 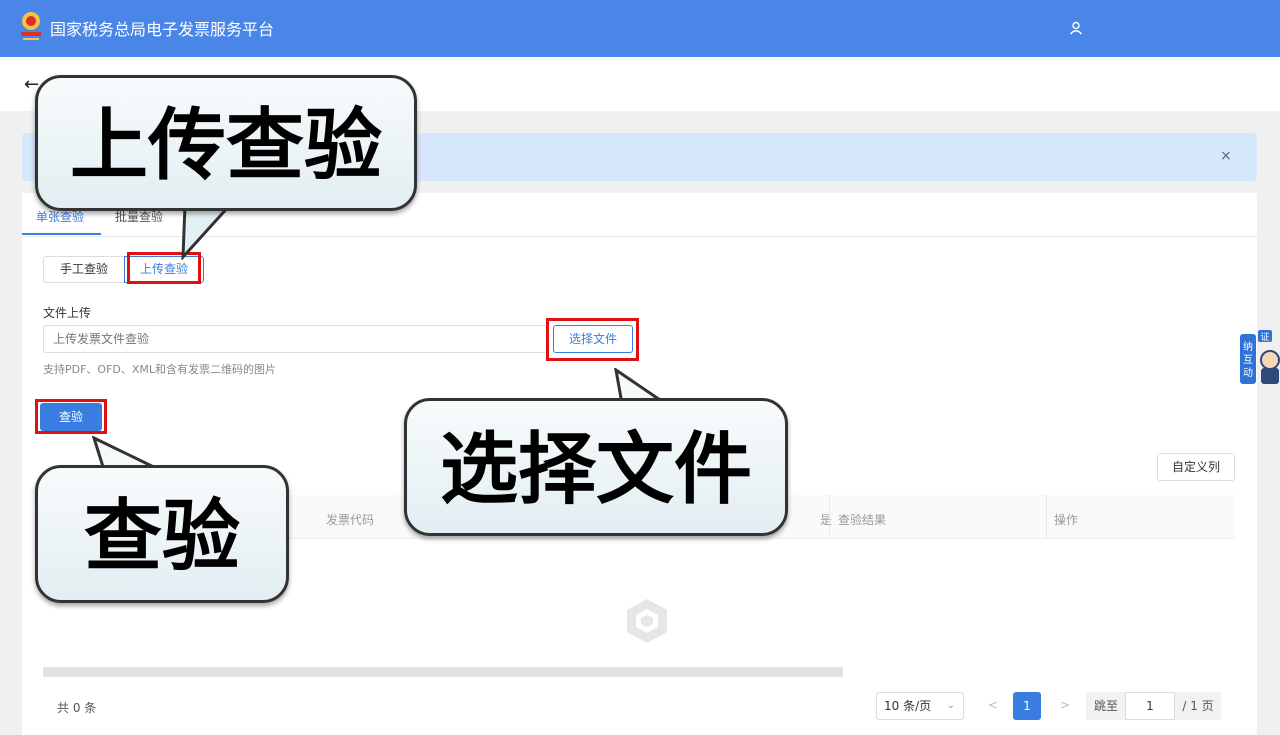 I want to click on goto-page-input, so click(x=1150, y=706).